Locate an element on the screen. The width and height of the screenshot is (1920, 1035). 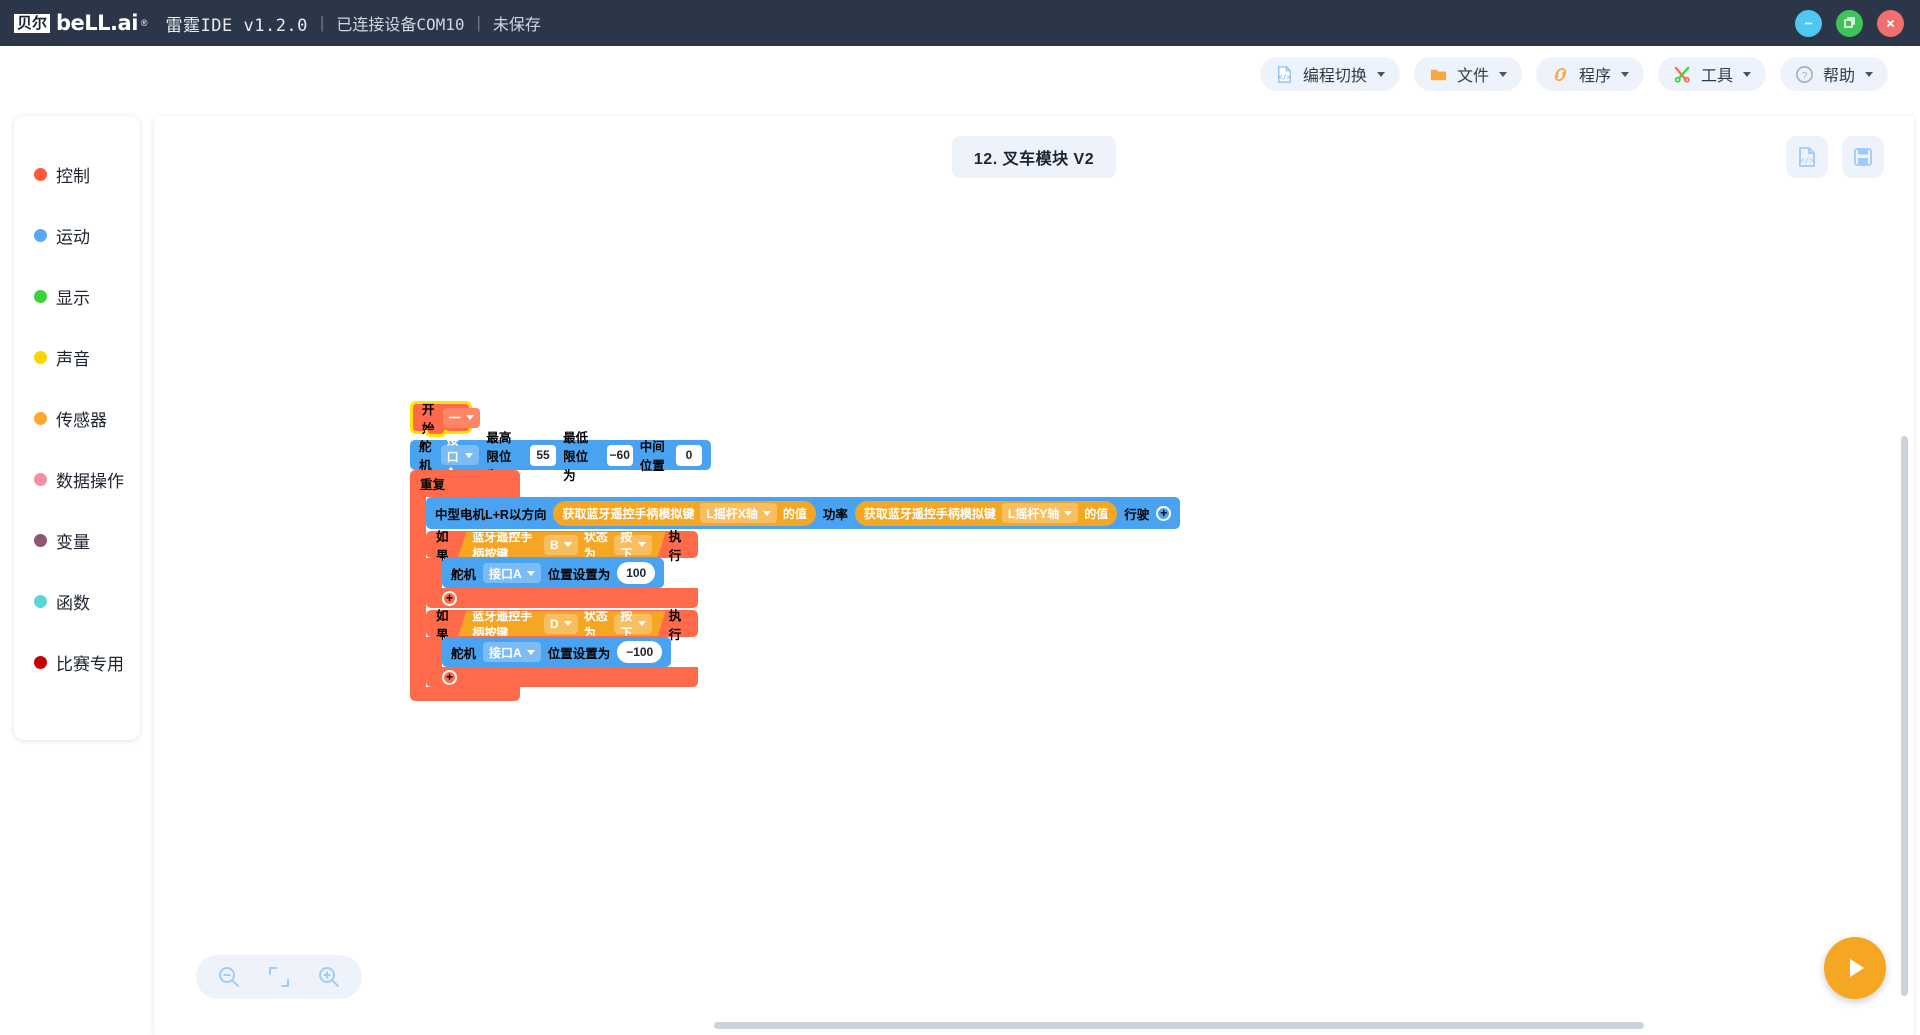
play-icon is located at coordinates (1857, 968).